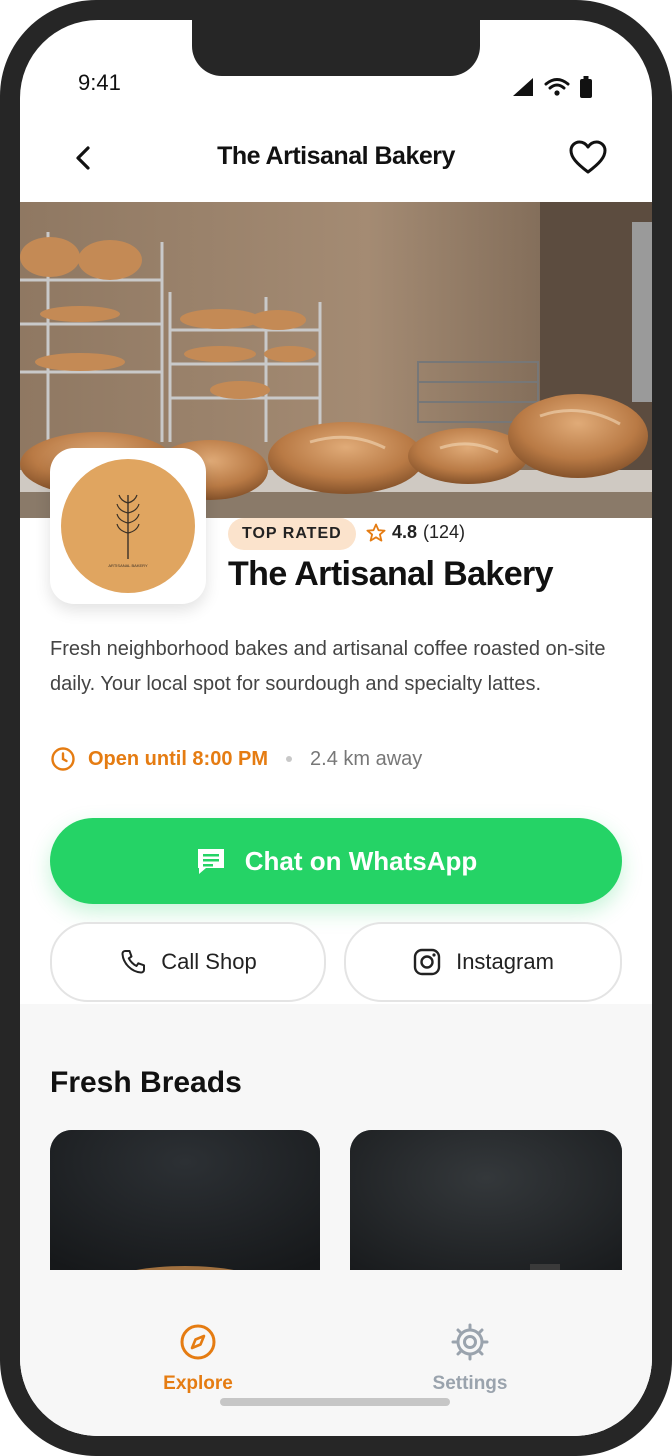 The image size is (672, 1456). I want to click on header: The Artisanal Bakery, so click(336, 166).